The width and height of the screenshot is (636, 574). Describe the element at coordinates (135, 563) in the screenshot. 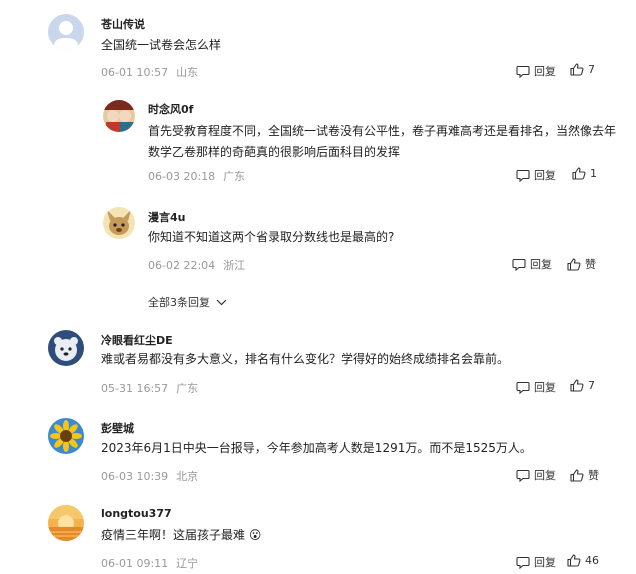

I see `comment-date: 06-01 09:11` at that location.